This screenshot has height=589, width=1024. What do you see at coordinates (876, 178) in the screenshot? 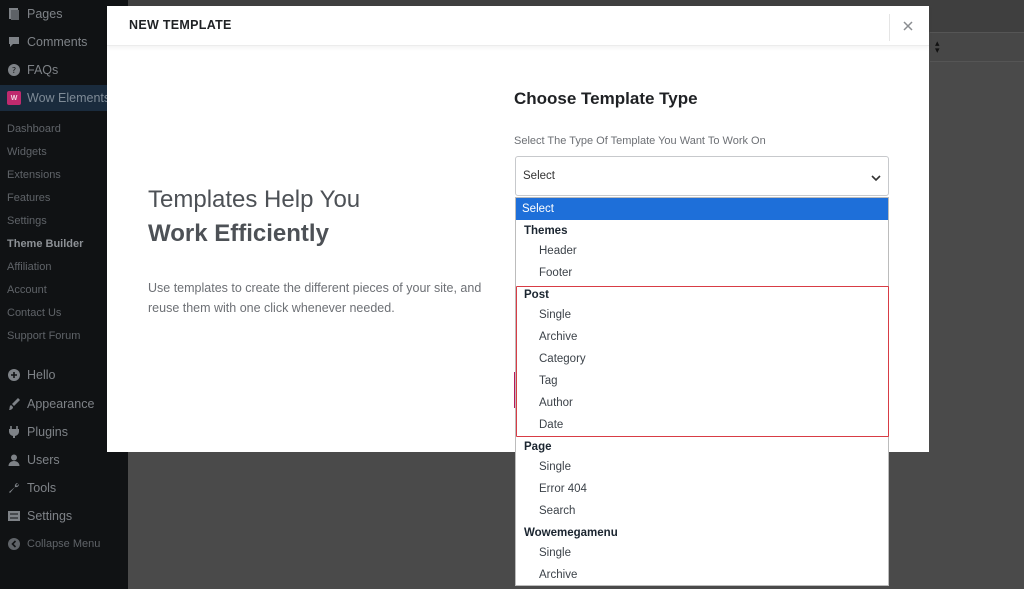
I see `chevron-down-icon` at bounding box center [876, 178].